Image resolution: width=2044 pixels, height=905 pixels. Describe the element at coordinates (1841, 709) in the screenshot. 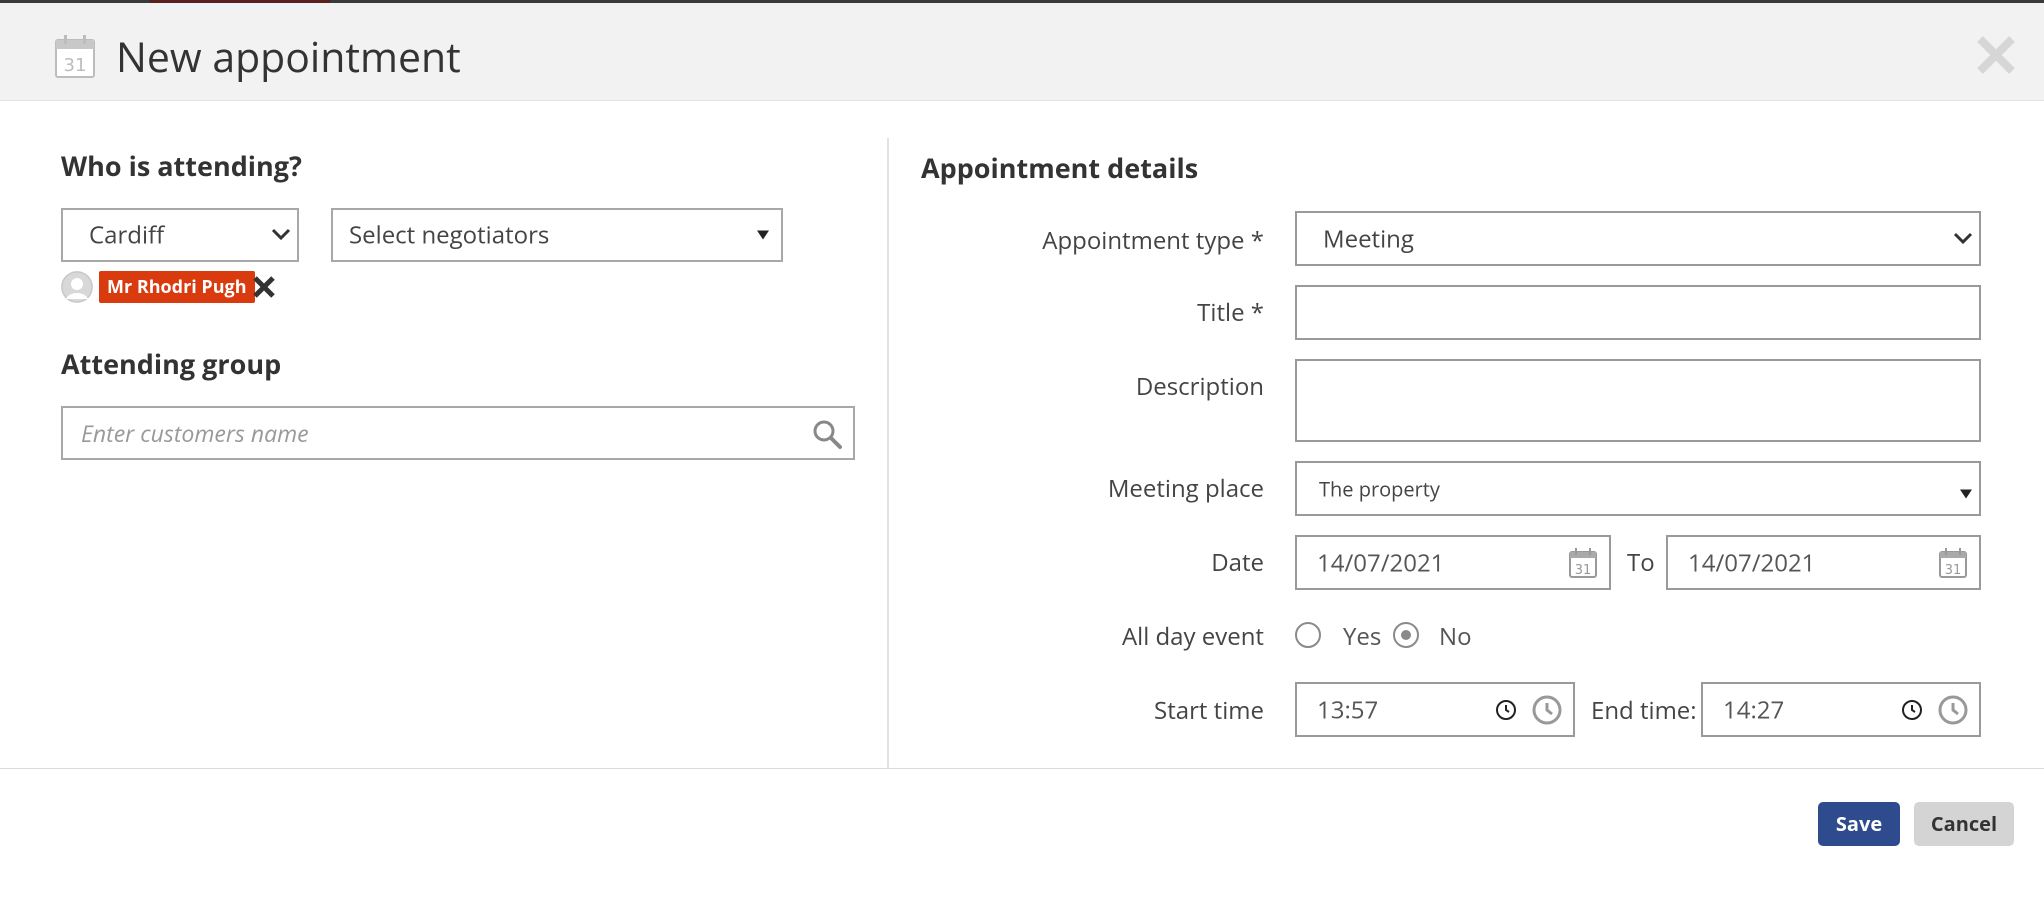

I see `end-time-input: 14:27` at that location.